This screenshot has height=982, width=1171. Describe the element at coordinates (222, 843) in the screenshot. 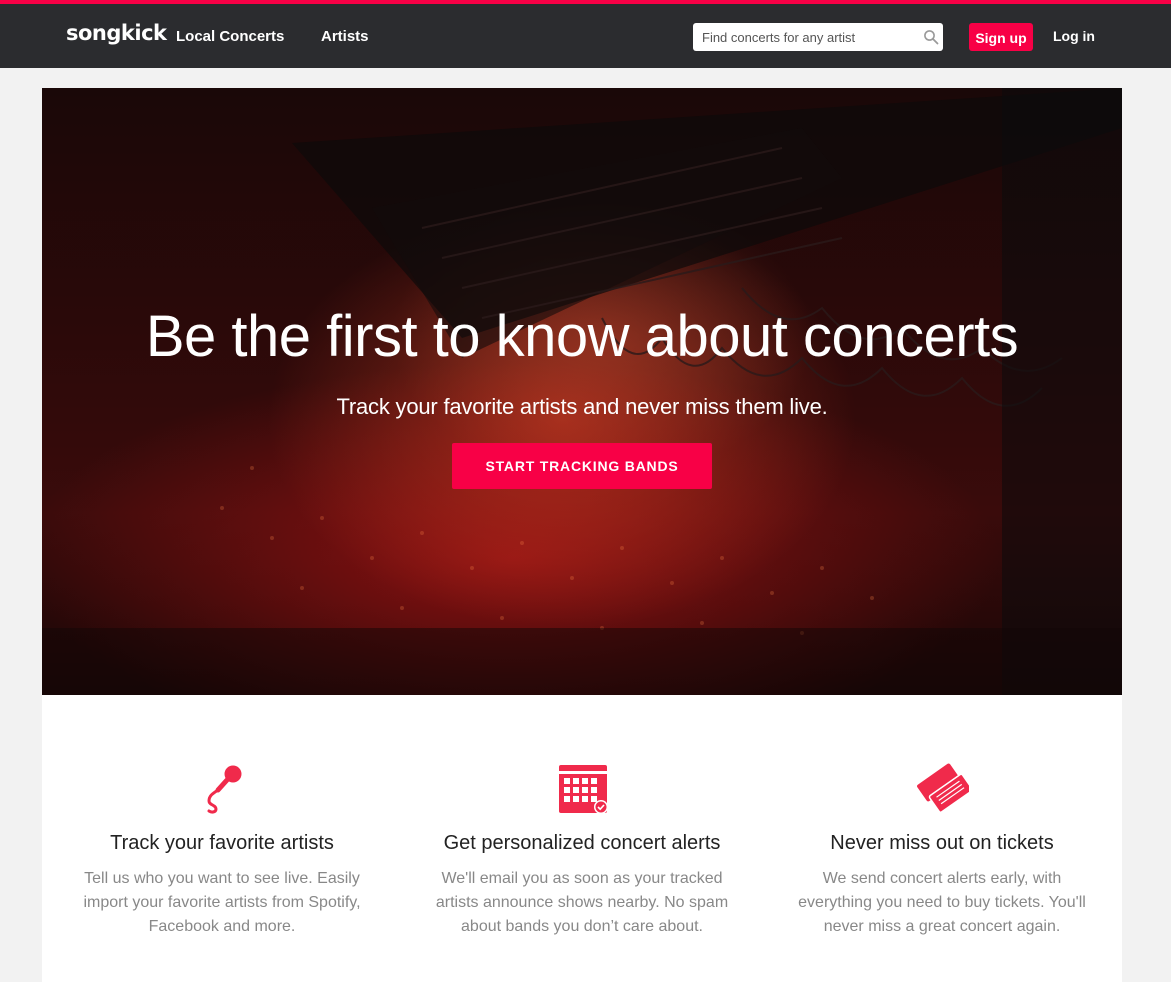

I see `feature-title: Track your favorite artists` at that location.